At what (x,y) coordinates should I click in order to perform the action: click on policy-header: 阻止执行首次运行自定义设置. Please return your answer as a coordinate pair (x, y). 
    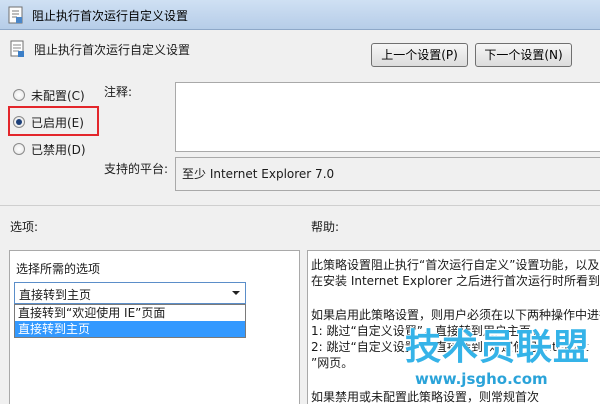
    Looking at the image, I should click on (175, 50).